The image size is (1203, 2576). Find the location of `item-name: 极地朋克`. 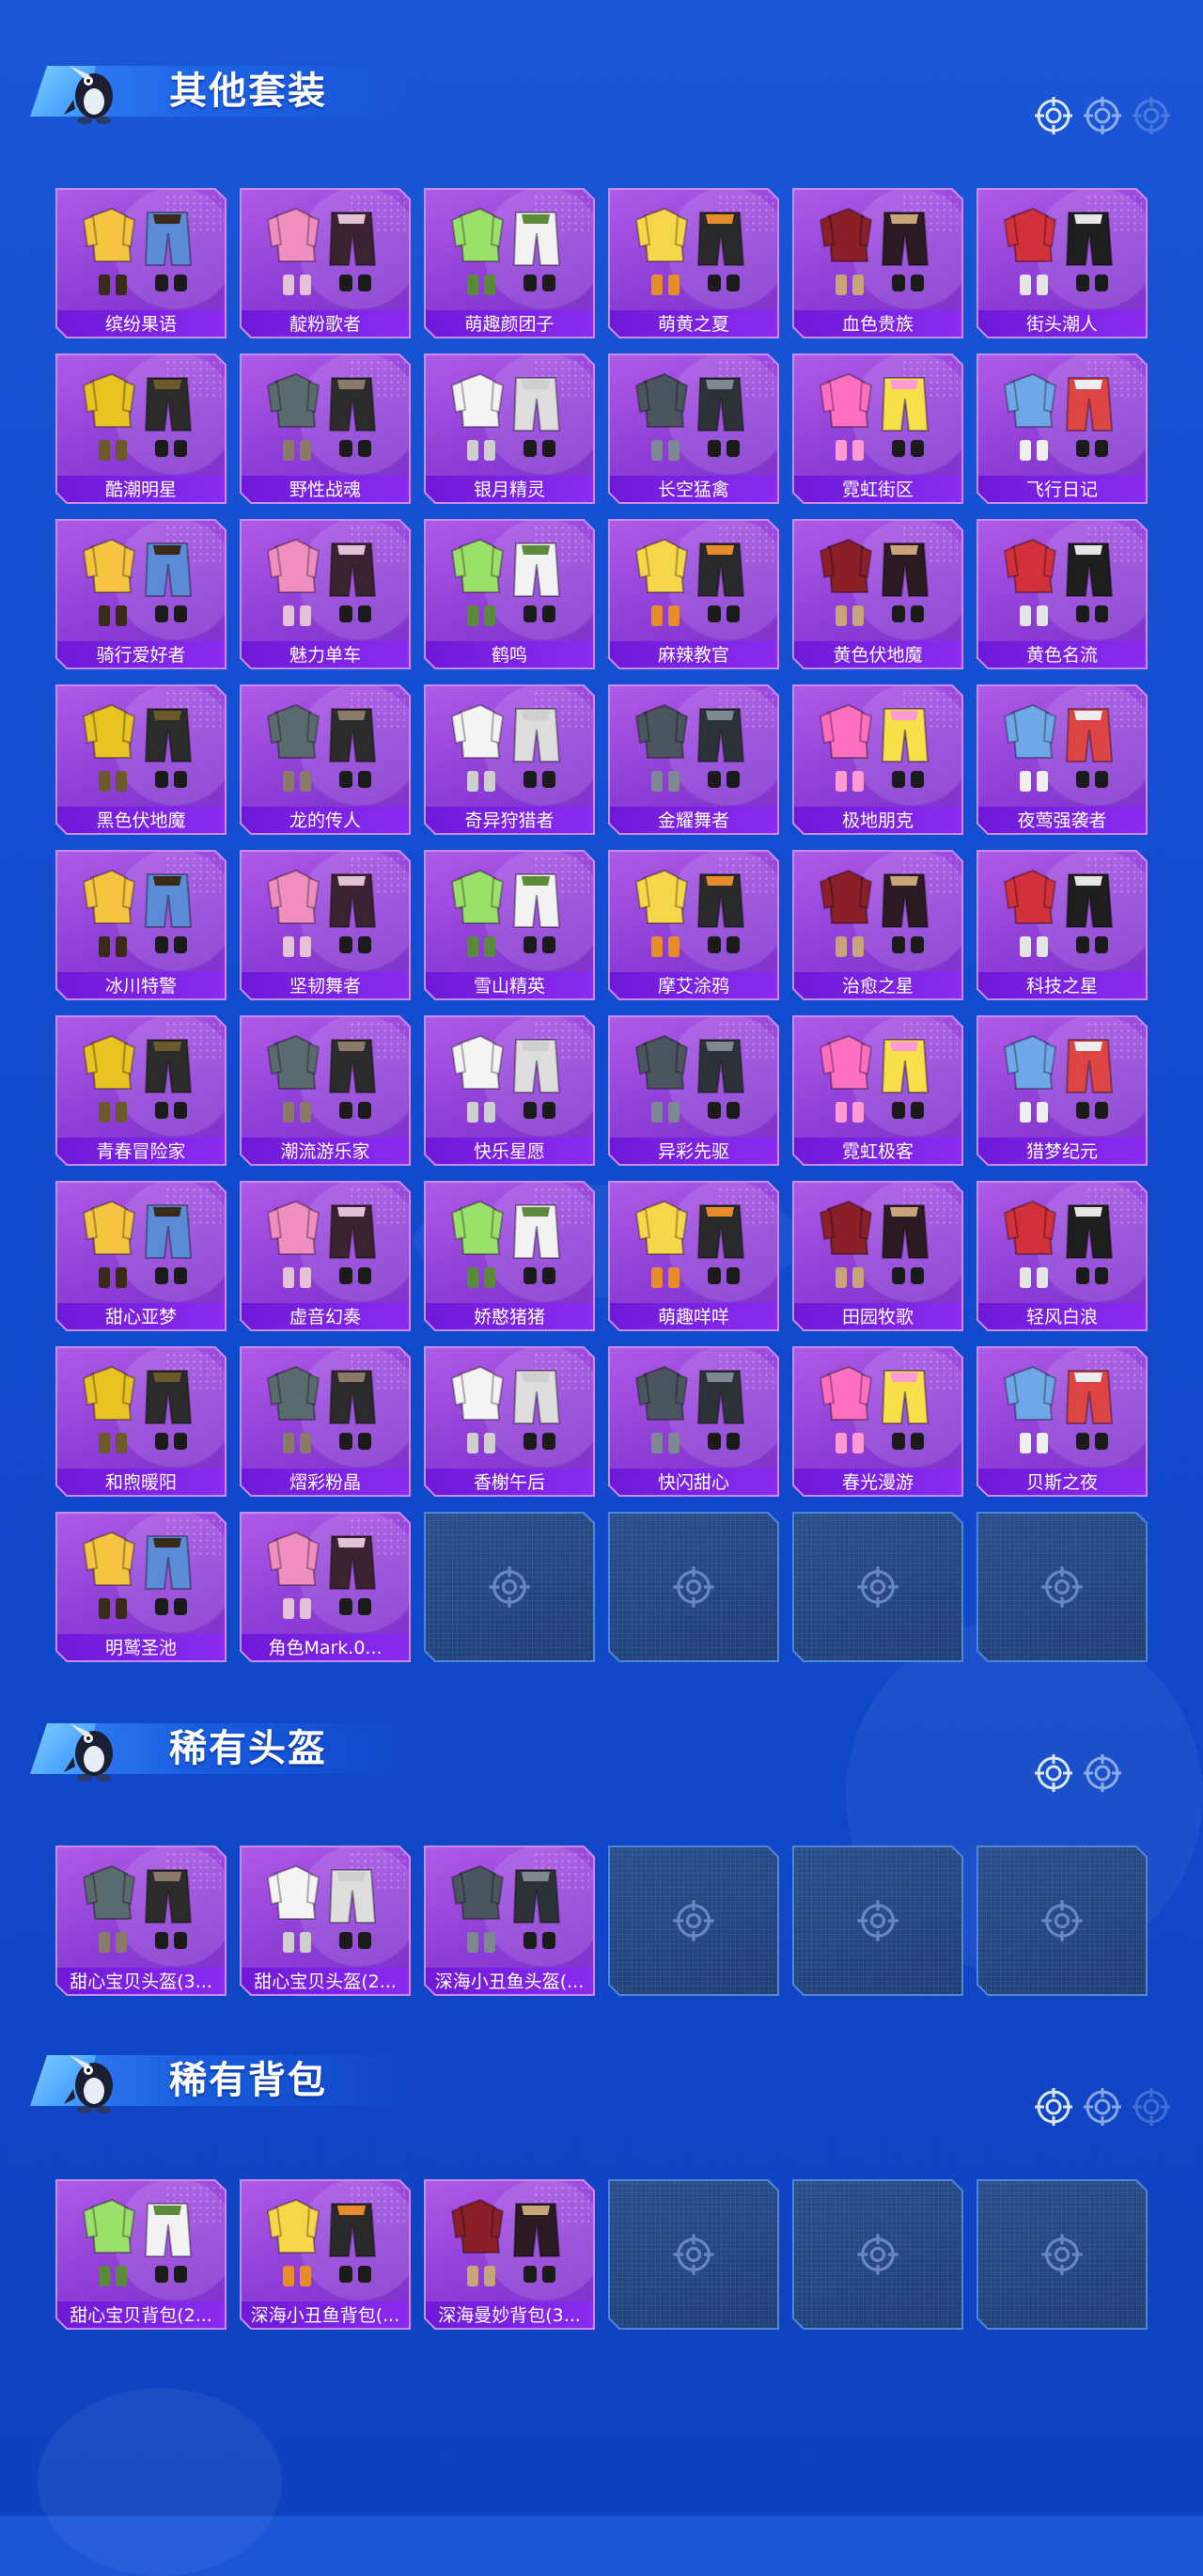

item-name: 极地朋克 is located at coordinates (877, 821).